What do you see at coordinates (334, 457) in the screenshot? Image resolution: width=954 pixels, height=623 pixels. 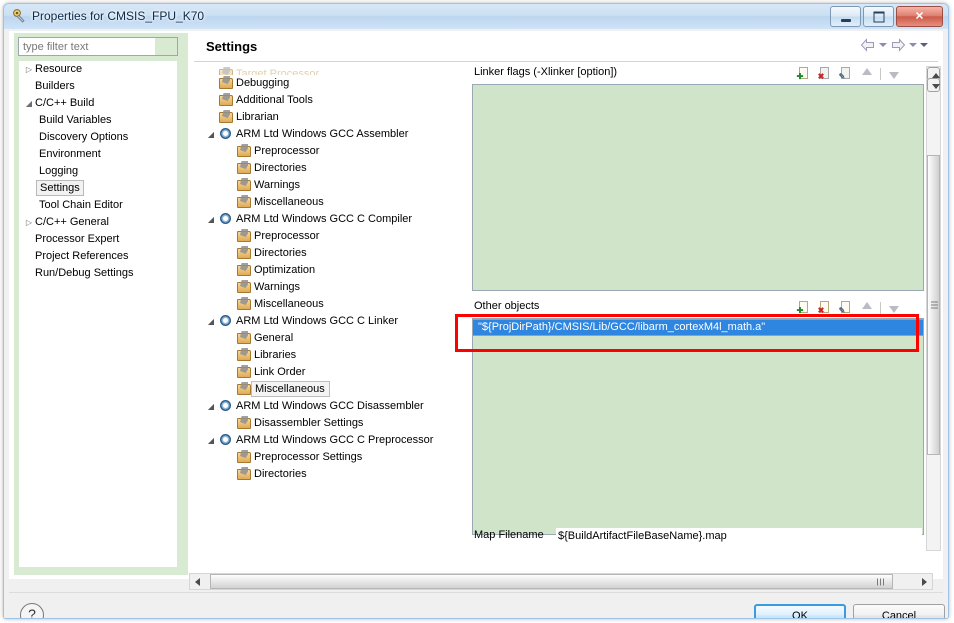 I see `tool-tree-item: Preprocessor Settings` at bounding box center [334, 457].